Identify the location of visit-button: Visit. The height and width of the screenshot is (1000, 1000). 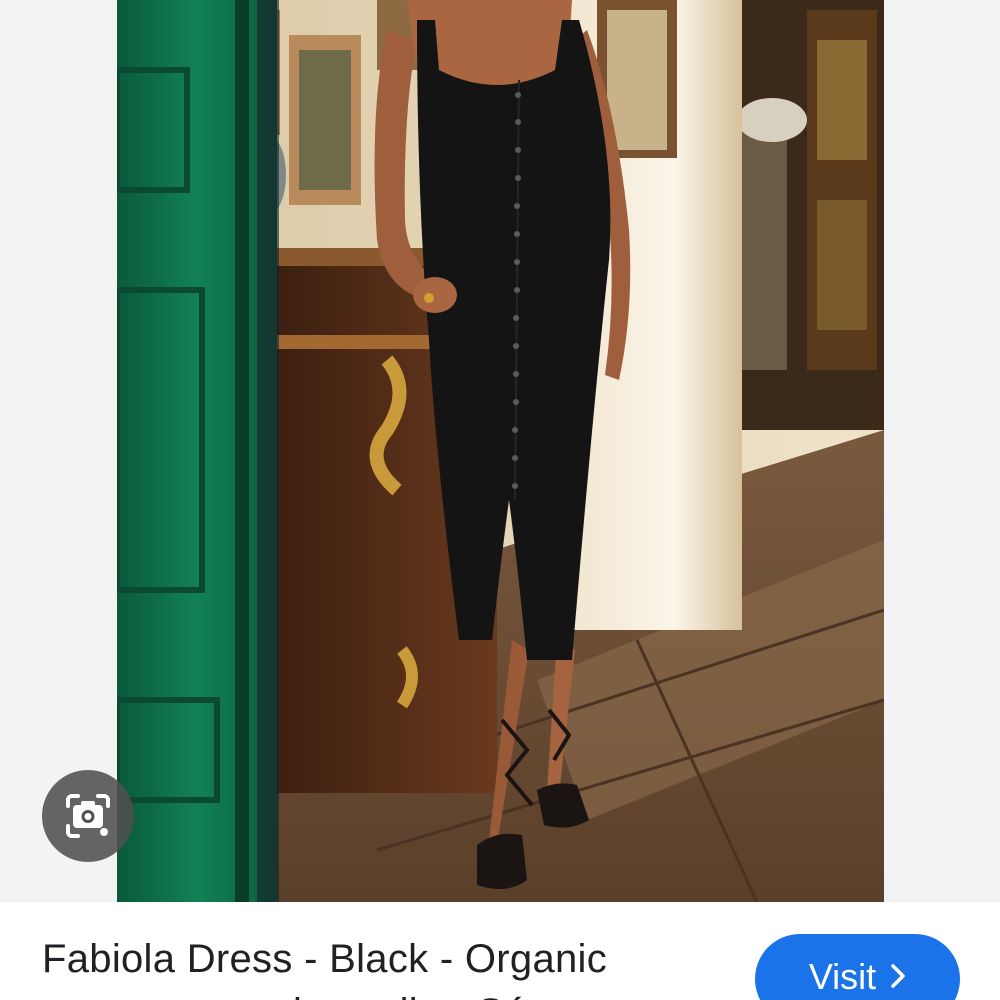
(857, 967).